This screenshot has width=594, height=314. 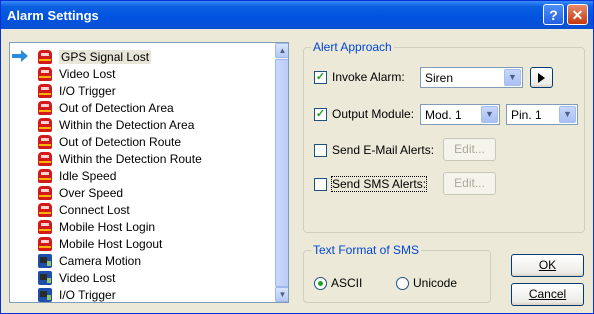 What do you see at coordinates (297, 15) in the screenshot?
I see `title-bar: Alarm Settings ? ✕` at bounding box center [297, 15].